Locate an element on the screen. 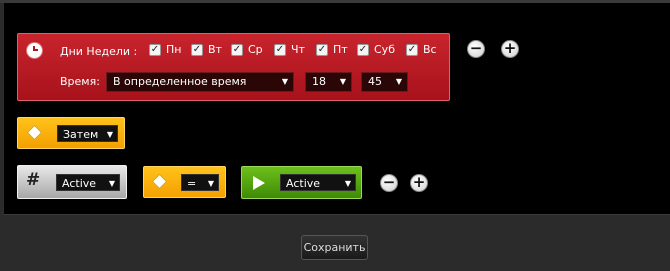 This screenshot has height=271, width=670. operator-value: = is located at coordinates (192, 183).